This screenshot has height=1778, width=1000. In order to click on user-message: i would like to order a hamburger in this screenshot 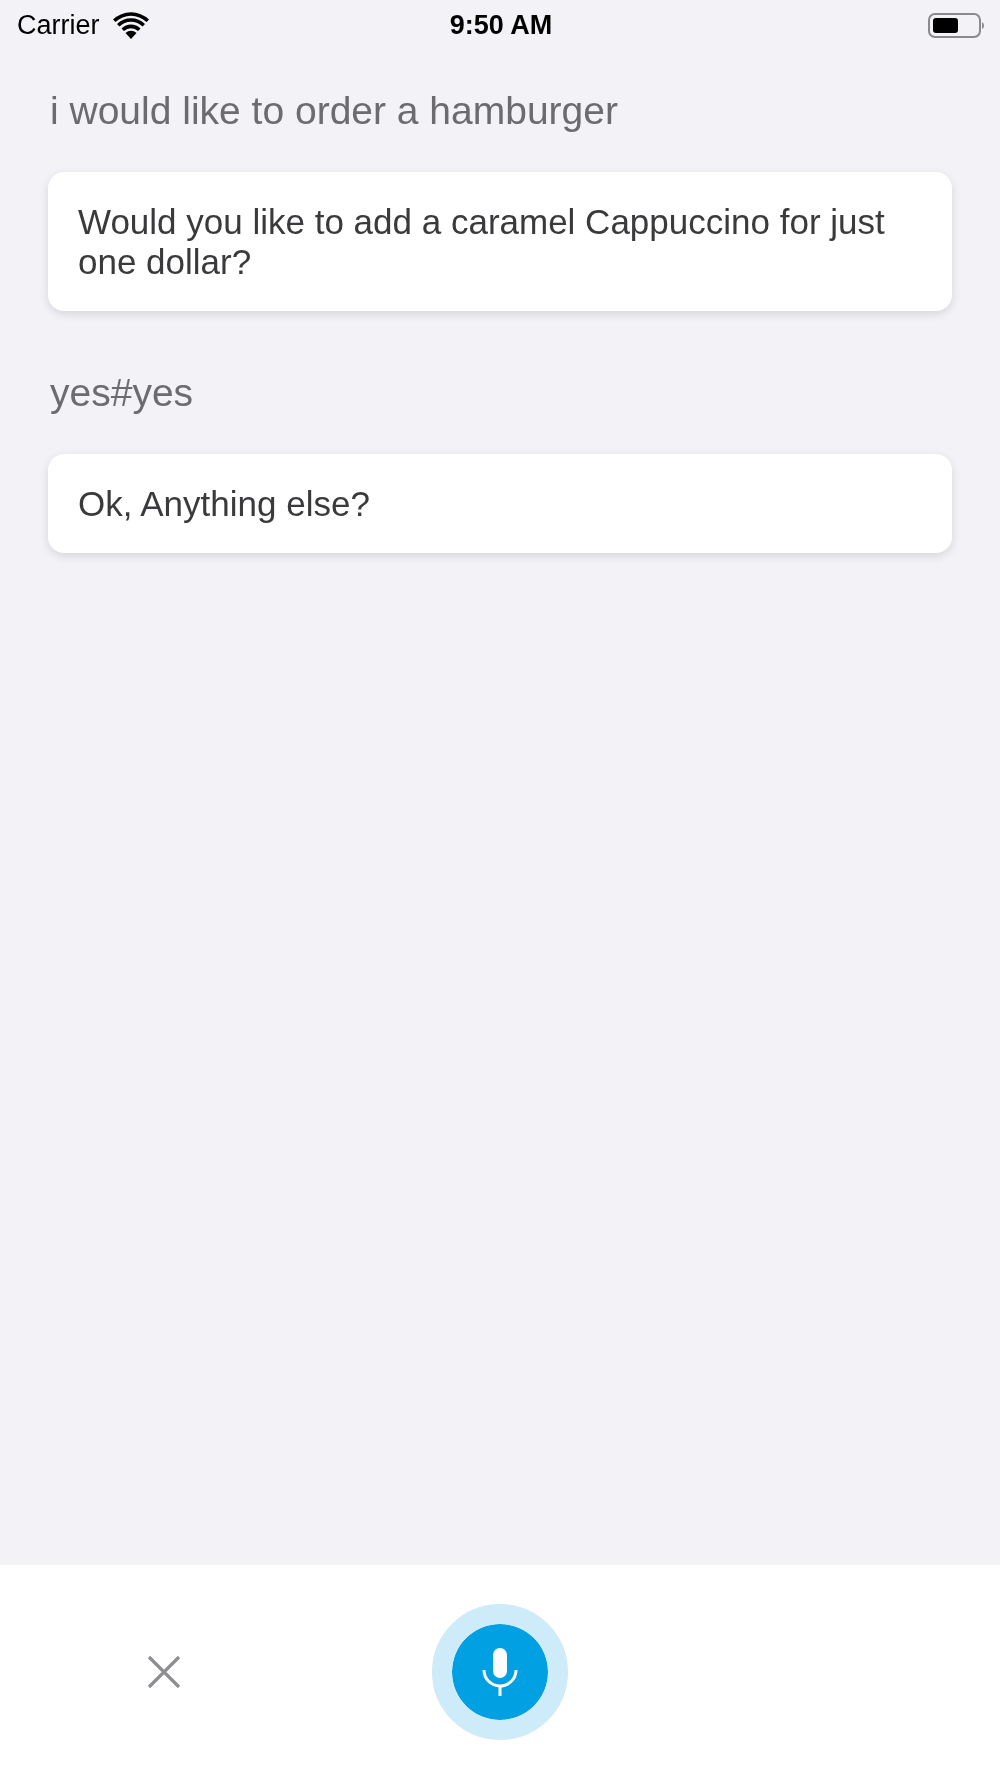, I will do `click(334, 111)`.